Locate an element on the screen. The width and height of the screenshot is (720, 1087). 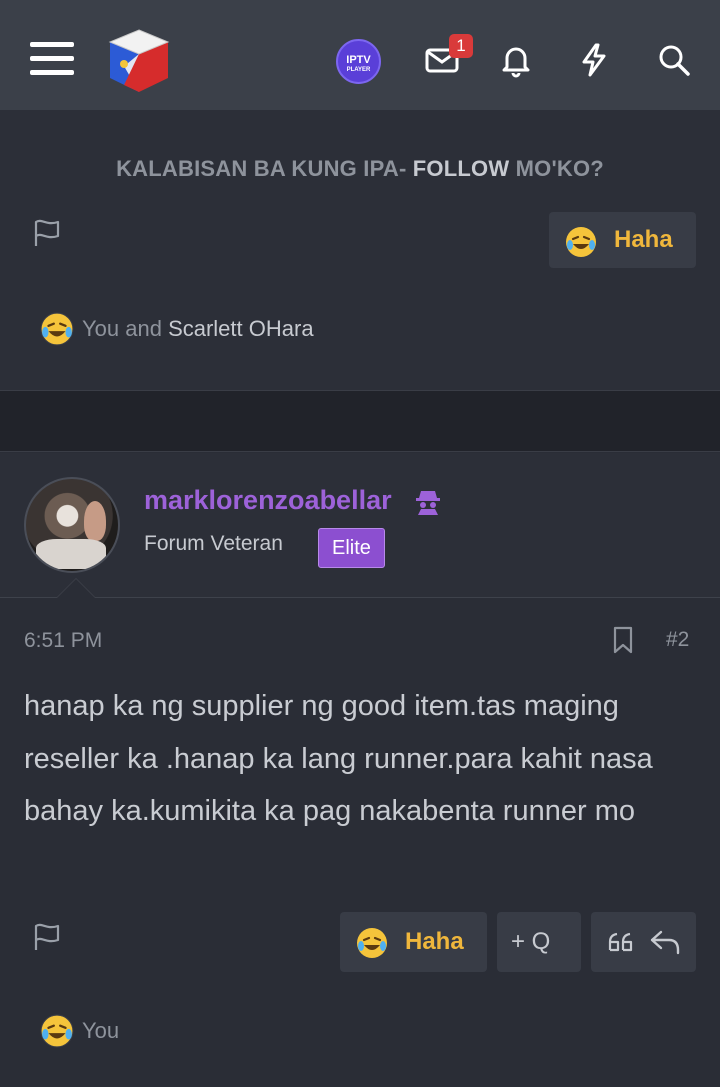
quote-reply-button is located at coordinates (643, 942).